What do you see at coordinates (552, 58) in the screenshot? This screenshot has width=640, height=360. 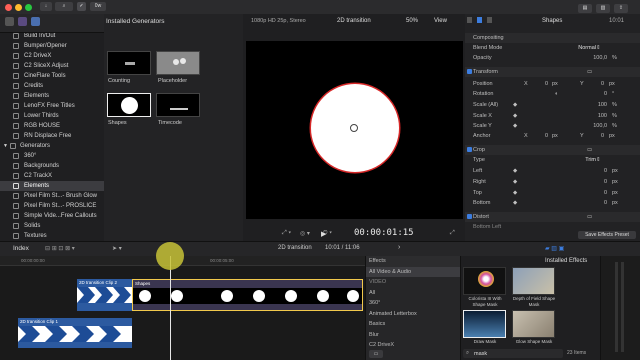 I see `row-opacity: Opacity 100,0%` at bounding box center [552, 58].